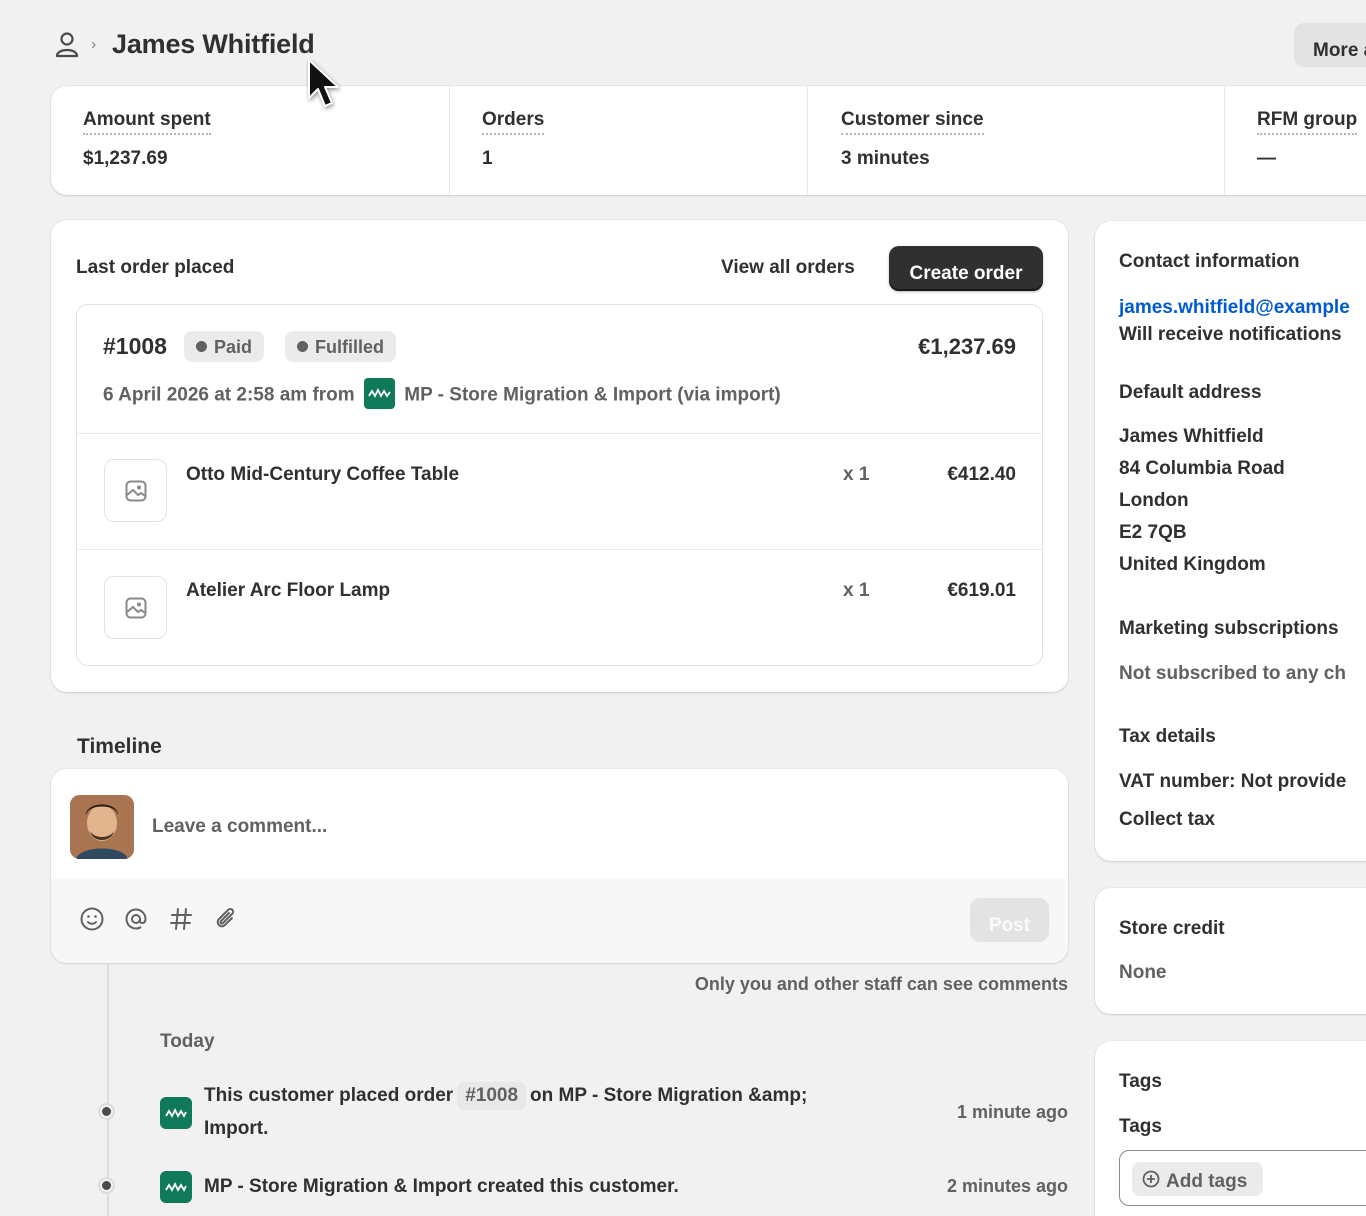  What do you see at coordinates (1234, 308) in the screenshot?
I see `email-link: james.whitfield@example` at bounding box center [1234, 308].